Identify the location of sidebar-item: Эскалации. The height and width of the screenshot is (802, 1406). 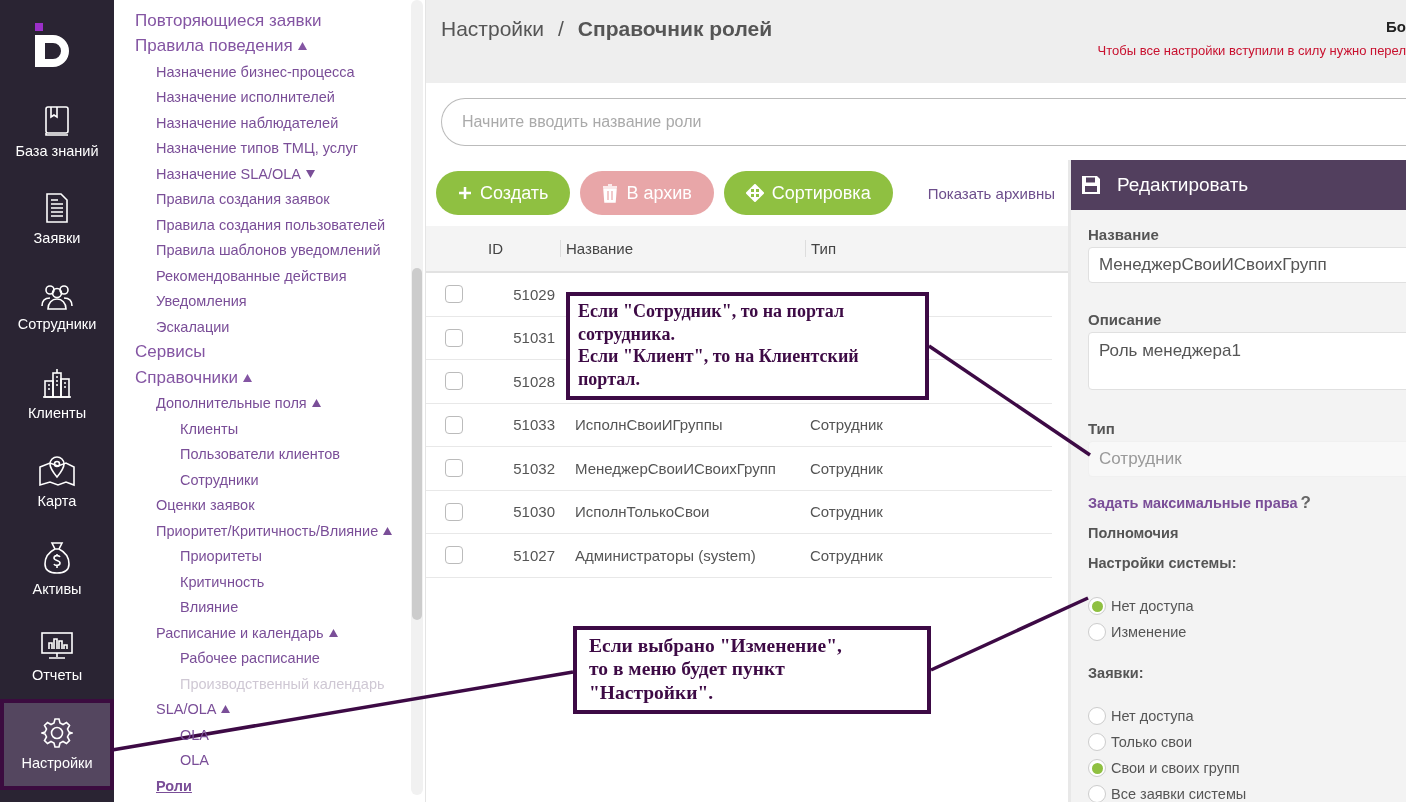
(290, 327).